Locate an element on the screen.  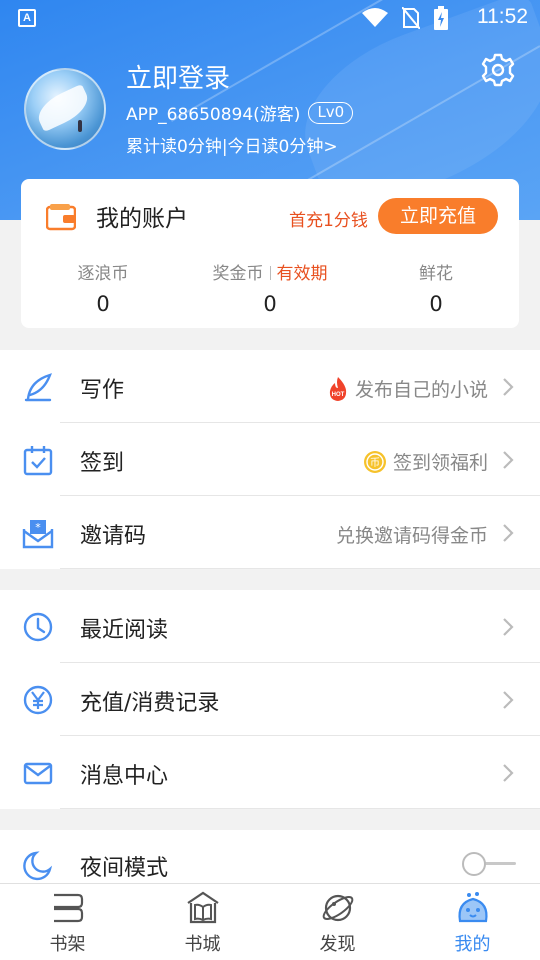
invite-mail-icon: * is located at coordinates (38, 534).